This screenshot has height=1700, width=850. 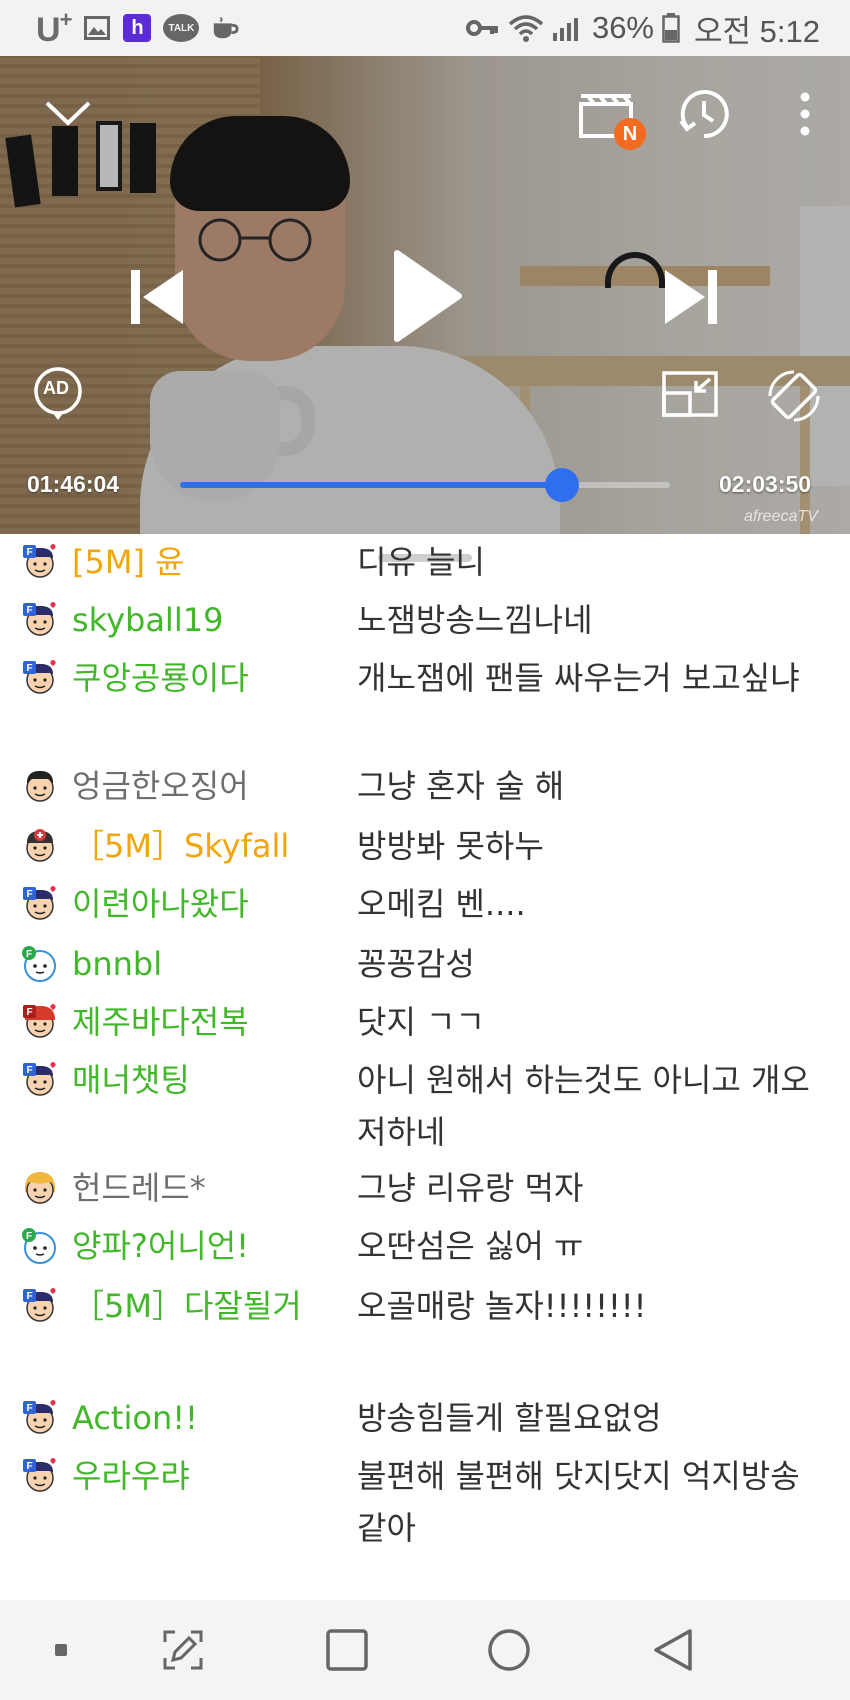 I want to click on talk-icon: TALK, so click(x=181, y=28).